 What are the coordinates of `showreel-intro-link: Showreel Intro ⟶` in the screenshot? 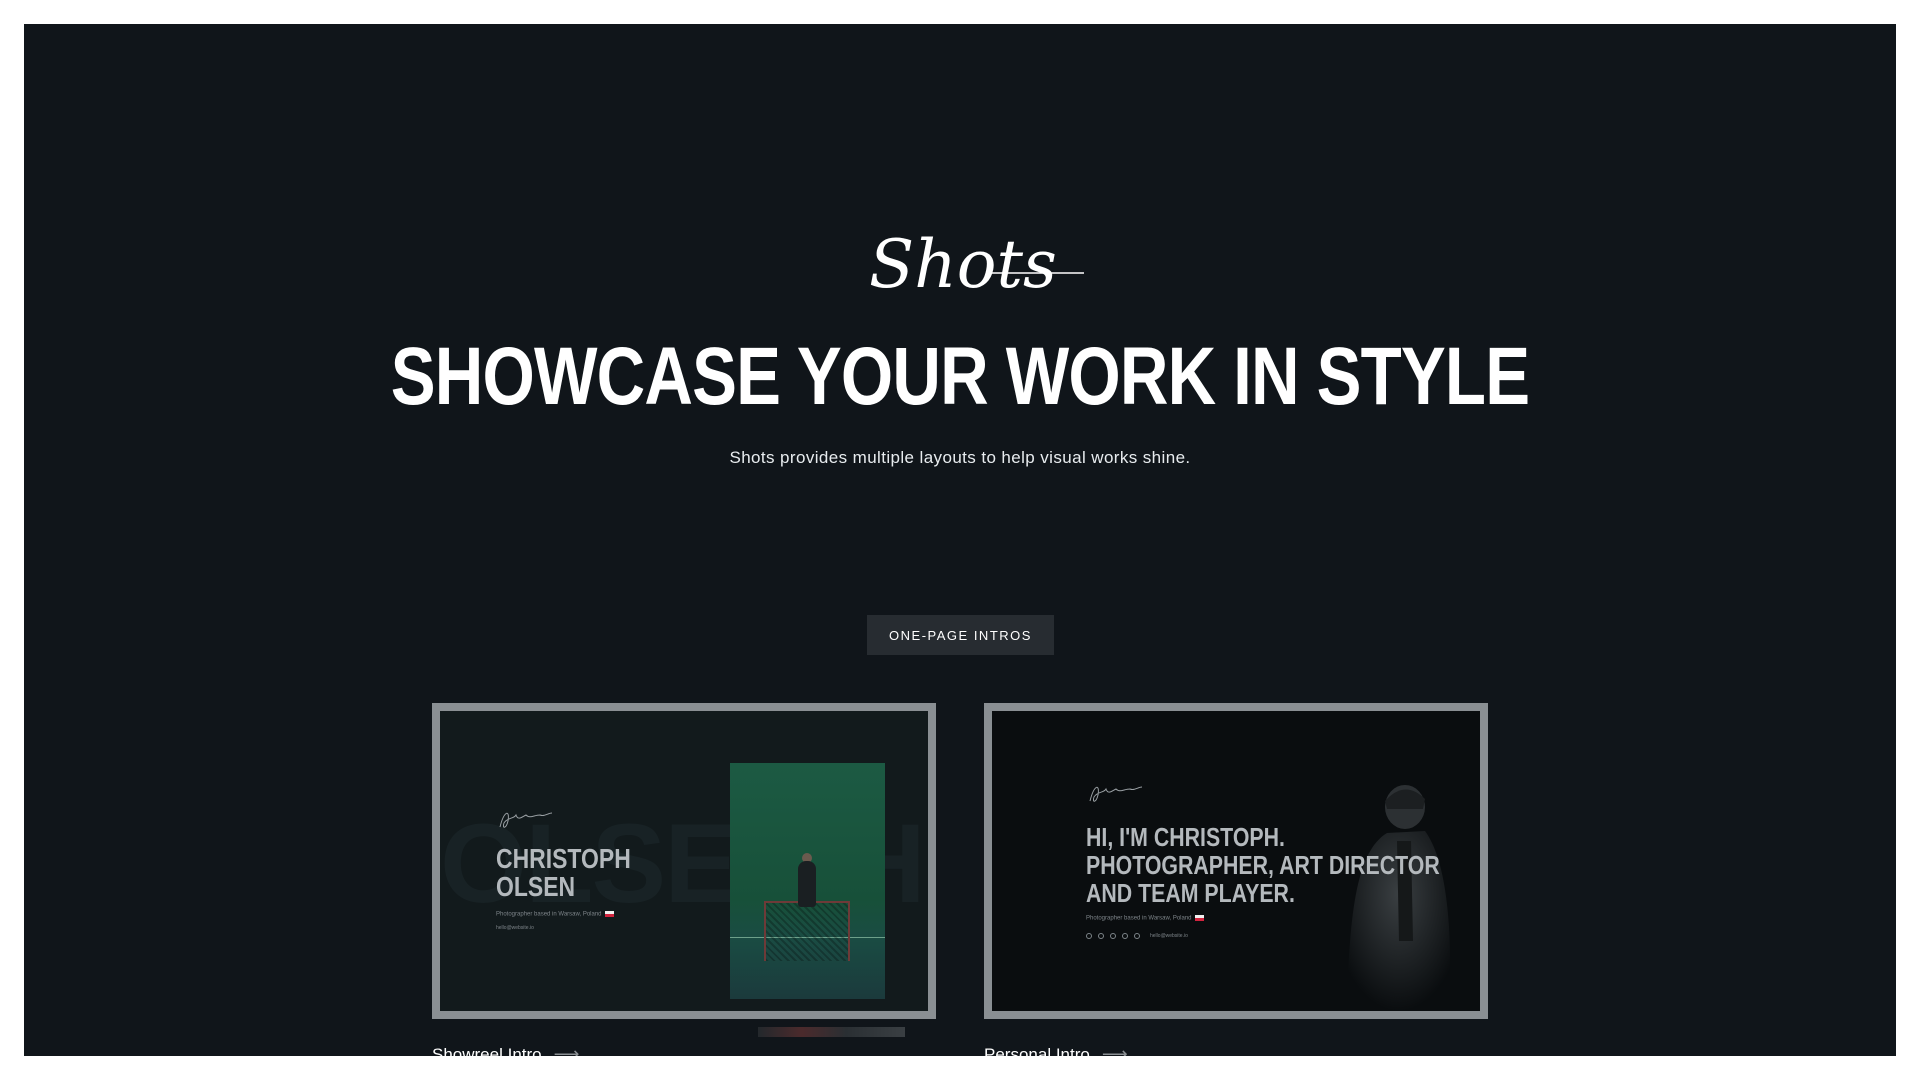 It's located at (505, 1050).